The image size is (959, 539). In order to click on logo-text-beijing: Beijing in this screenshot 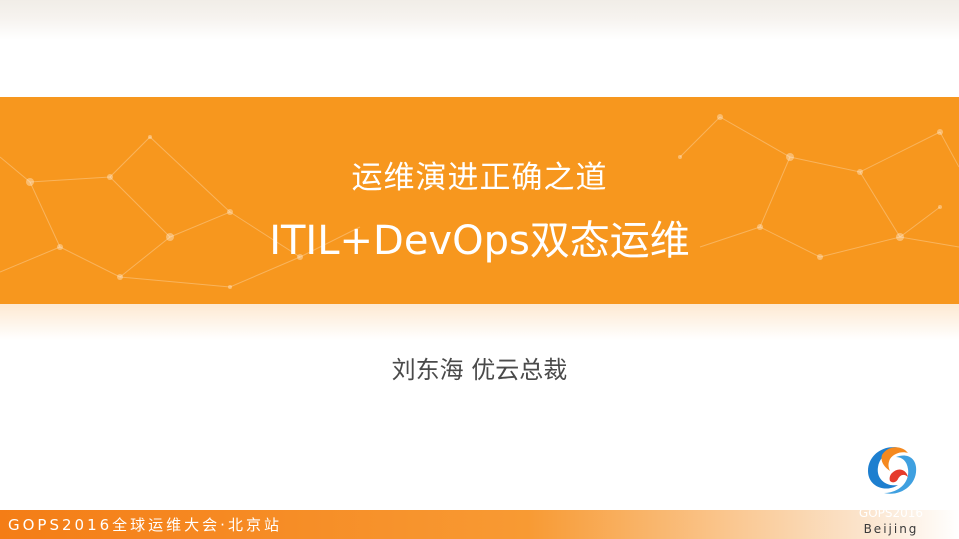, I will do `click(891, 529)`.